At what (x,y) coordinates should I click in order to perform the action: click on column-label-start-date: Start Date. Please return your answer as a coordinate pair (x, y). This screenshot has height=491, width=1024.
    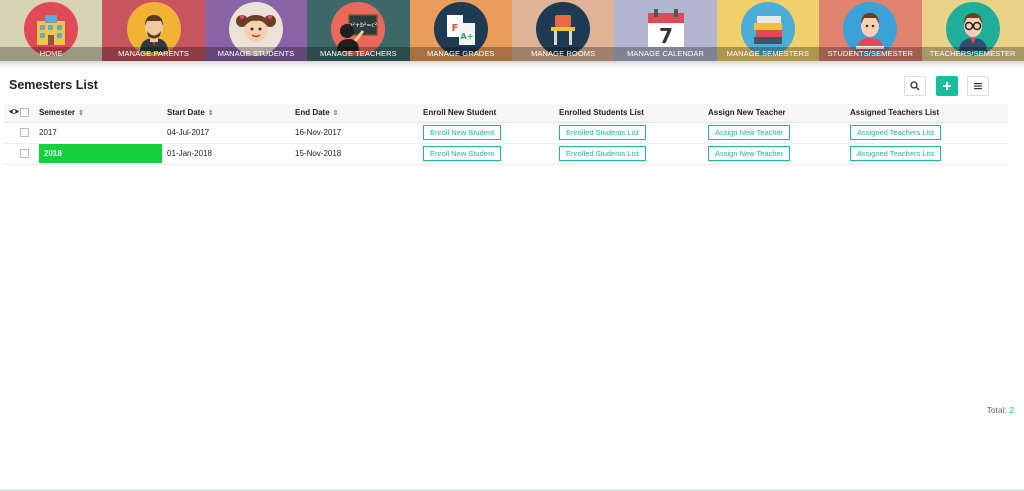
    Looking at the image, I should click on (186, 113).